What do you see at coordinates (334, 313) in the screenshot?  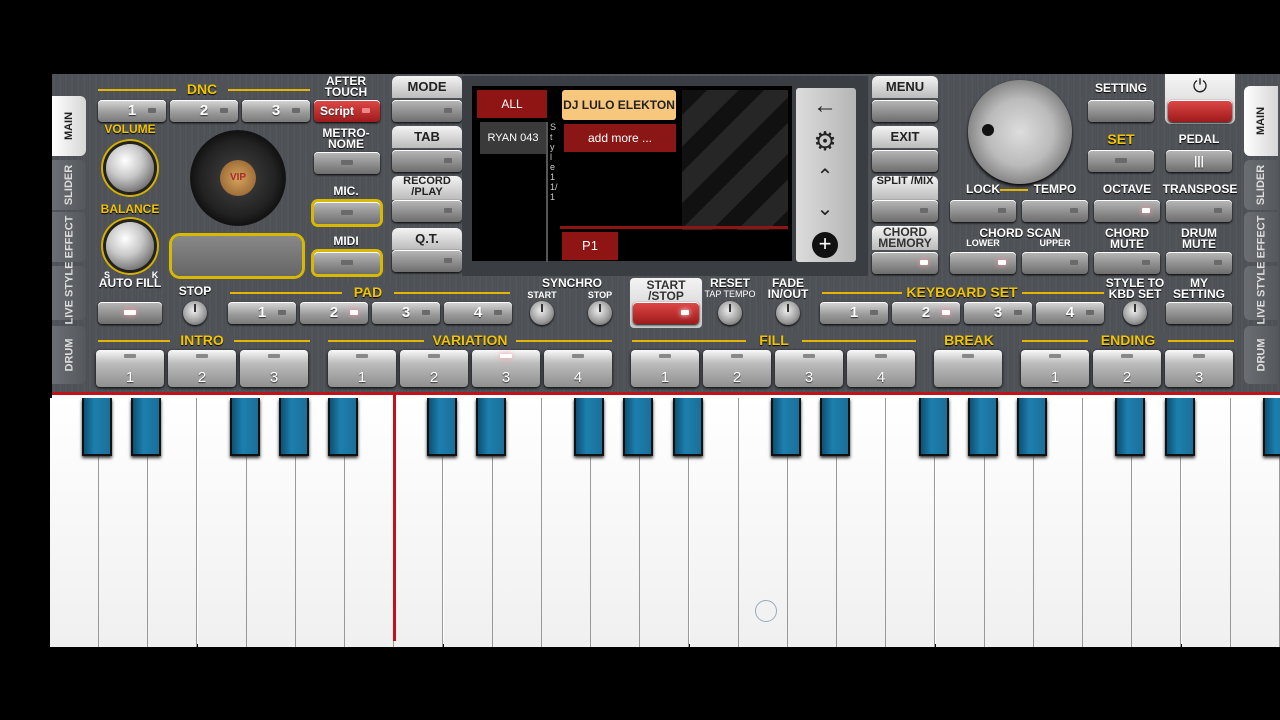 I see `pad-button-2: 2` at bounding box center [334, 313].